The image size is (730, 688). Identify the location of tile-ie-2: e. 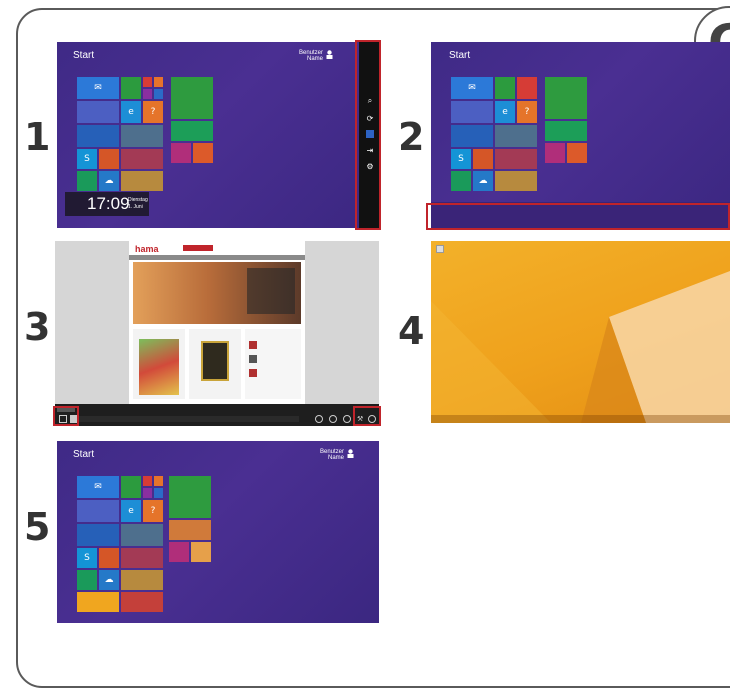
(505, 112).